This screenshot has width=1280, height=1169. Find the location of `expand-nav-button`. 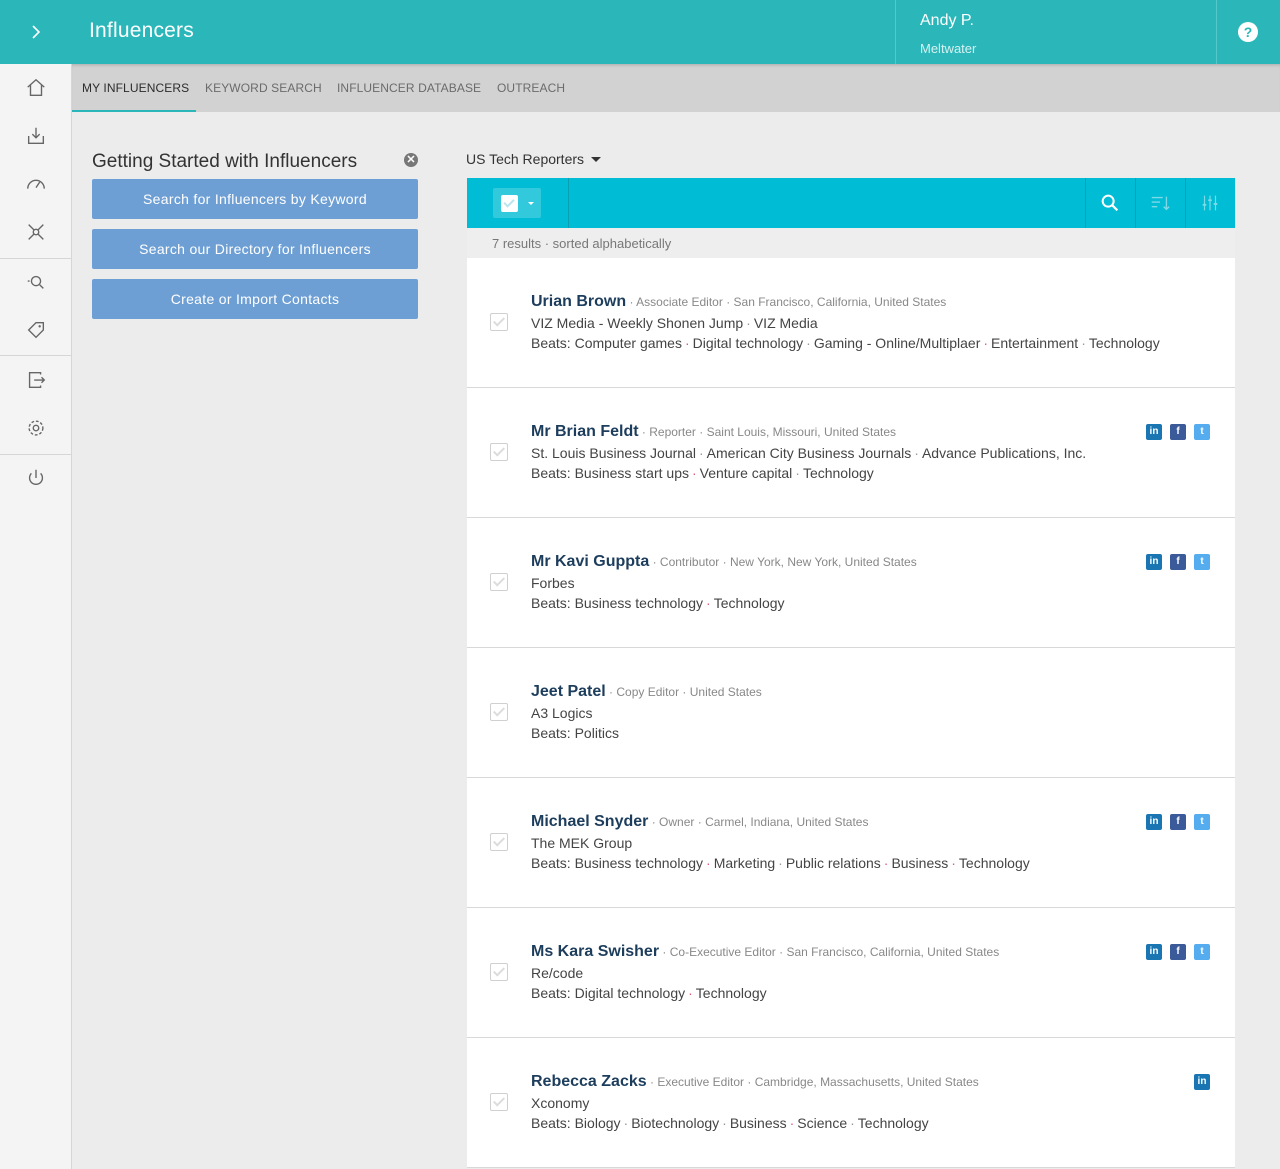

expand-nav-button is located at coordinates (36, 32).